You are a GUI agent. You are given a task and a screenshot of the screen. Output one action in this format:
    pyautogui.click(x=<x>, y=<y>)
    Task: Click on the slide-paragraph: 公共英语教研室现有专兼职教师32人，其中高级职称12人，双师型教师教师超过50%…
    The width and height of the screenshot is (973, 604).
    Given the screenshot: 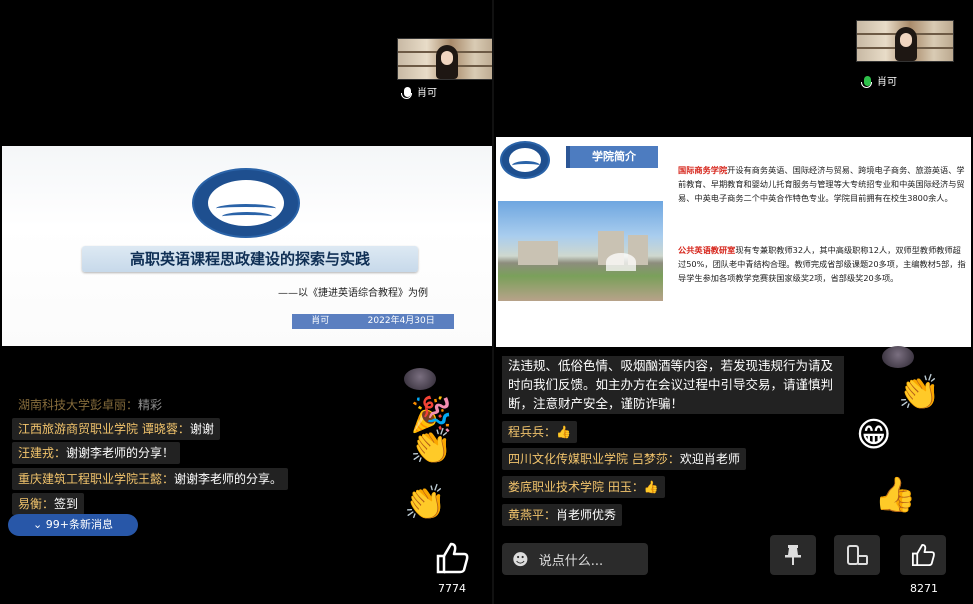 What is the action you would take?
    pyautogui.click(x=822, y=264)
    